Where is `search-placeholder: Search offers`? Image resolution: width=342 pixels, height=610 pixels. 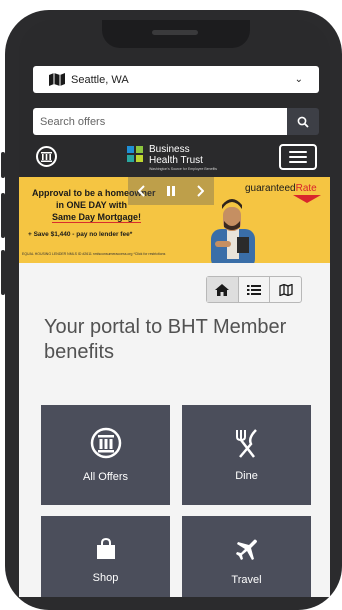
search-placeholder: Search offers is located at coordinates (73, 121).